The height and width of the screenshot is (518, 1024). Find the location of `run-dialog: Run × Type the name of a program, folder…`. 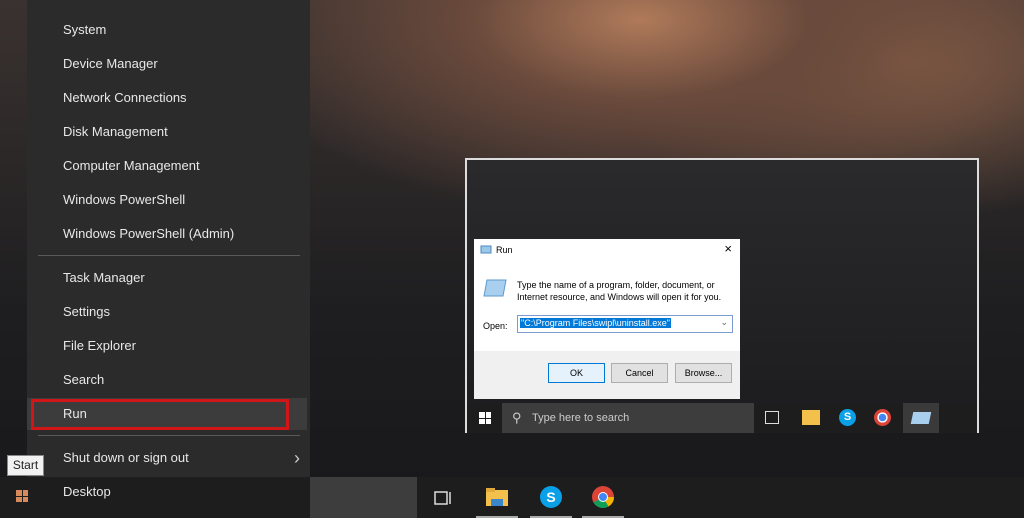

run-dialog: Run × Type the name of a program, folder… is located at coordinates (607, 319).